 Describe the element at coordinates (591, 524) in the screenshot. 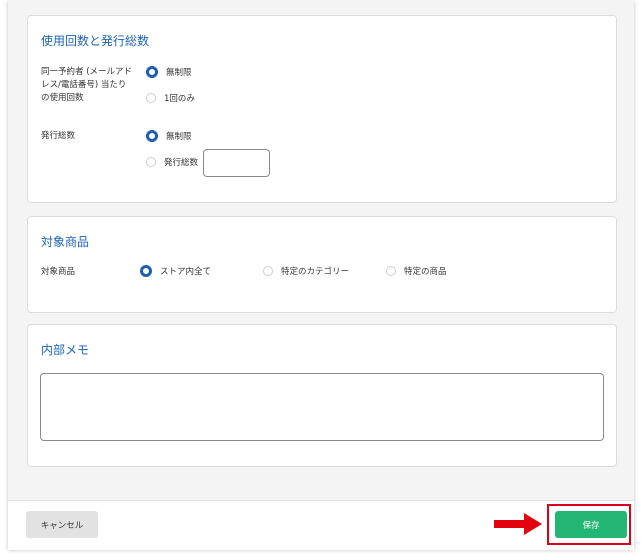

I see `save-button: 保存` at that location.